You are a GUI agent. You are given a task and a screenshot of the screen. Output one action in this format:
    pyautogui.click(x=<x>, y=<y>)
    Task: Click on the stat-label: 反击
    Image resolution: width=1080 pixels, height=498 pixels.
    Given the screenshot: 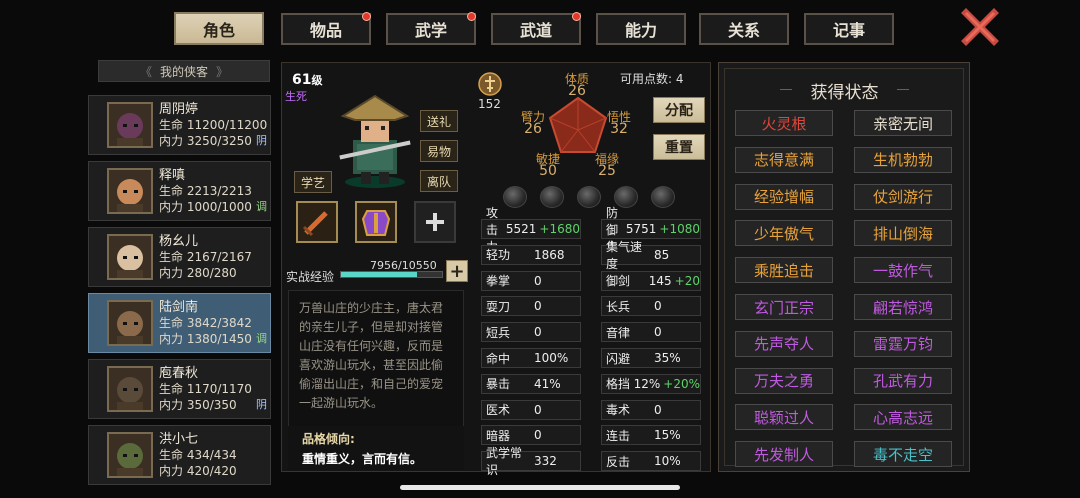 What is the action you would take?
    pyautogui.click(x=618, y=461)
    